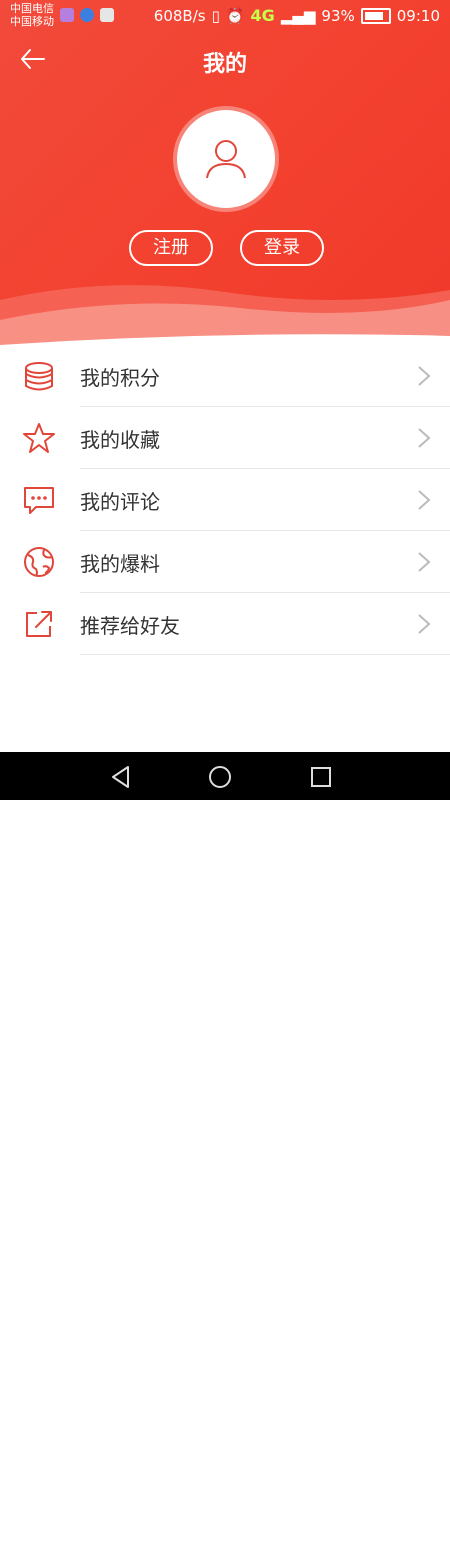 This screenshot has height=1549, width=450. Describe the element at coordinates (225, 376) in the screenshot. I see `menu-item-points: 我的积分` at that location.